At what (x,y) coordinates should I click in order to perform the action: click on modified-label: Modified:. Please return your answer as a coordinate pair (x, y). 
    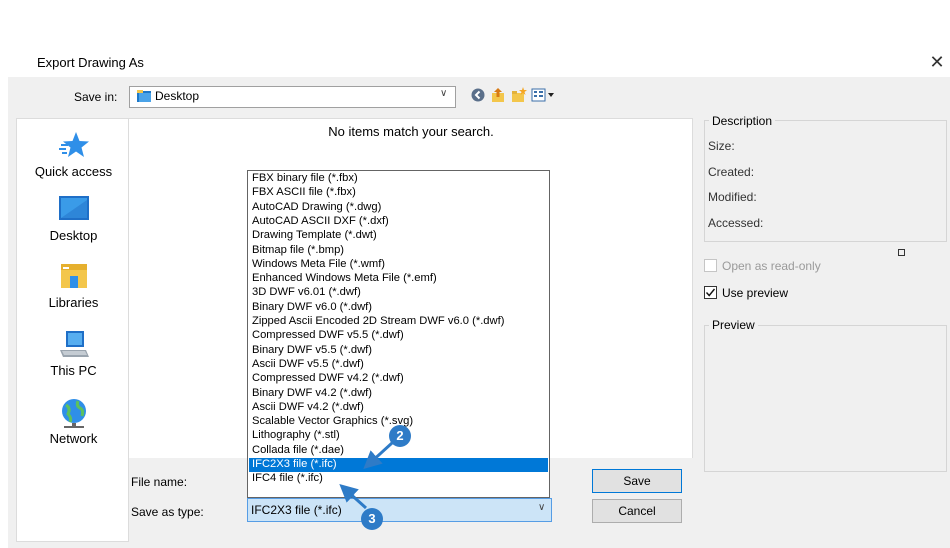
    Looking at the image, I should click on (732, 197).